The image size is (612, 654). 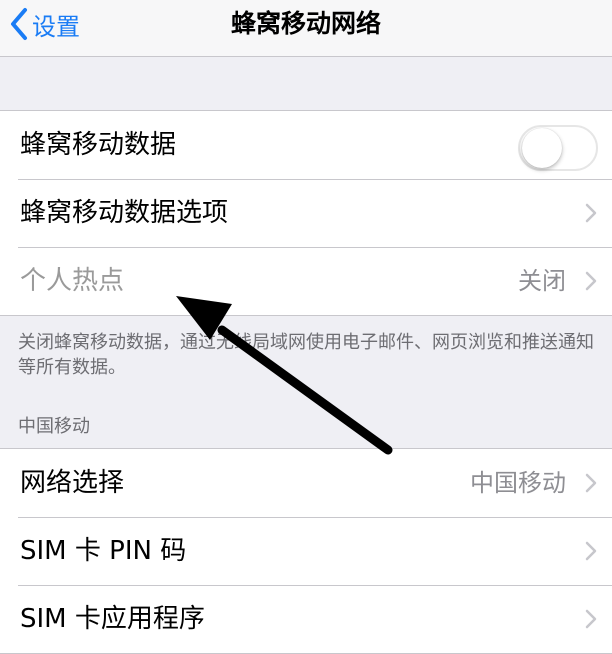 I want to click on cellular-data-row: 蜂窝移动数据, so click(x=306, y=145).